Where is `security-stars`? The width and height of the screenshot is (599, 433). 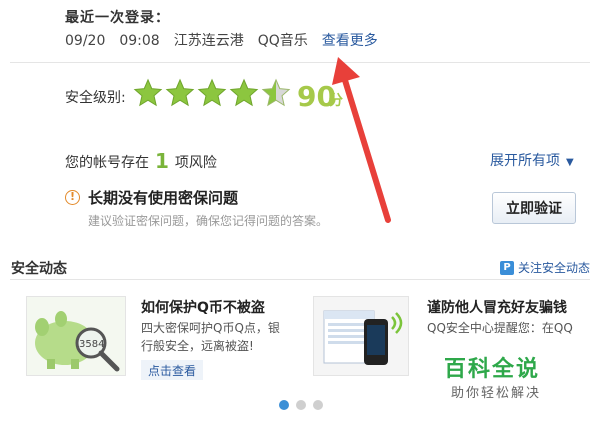
security-stars is located at coordinates (212, 93).